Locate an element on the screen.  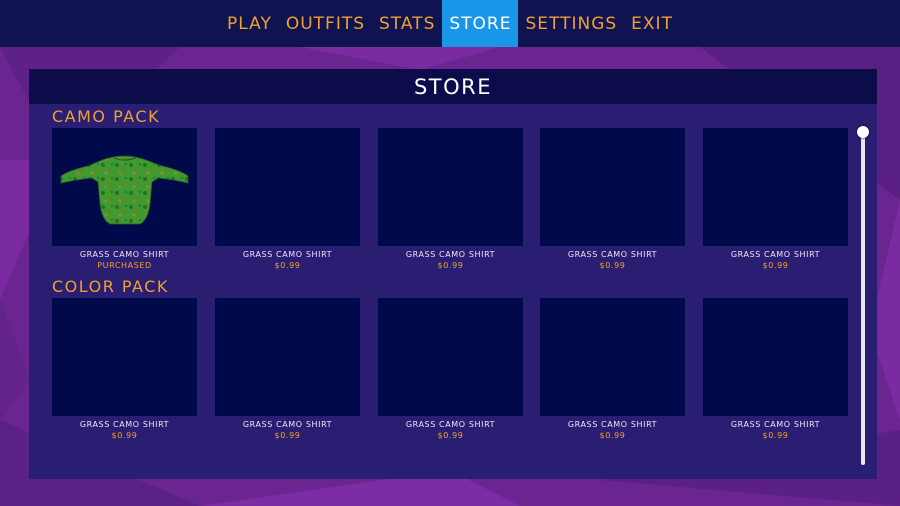
main-navigation-bar: PLAY OUTFITS STATS STORE SETTINGS EXIT is located at coordinates (450, 23).